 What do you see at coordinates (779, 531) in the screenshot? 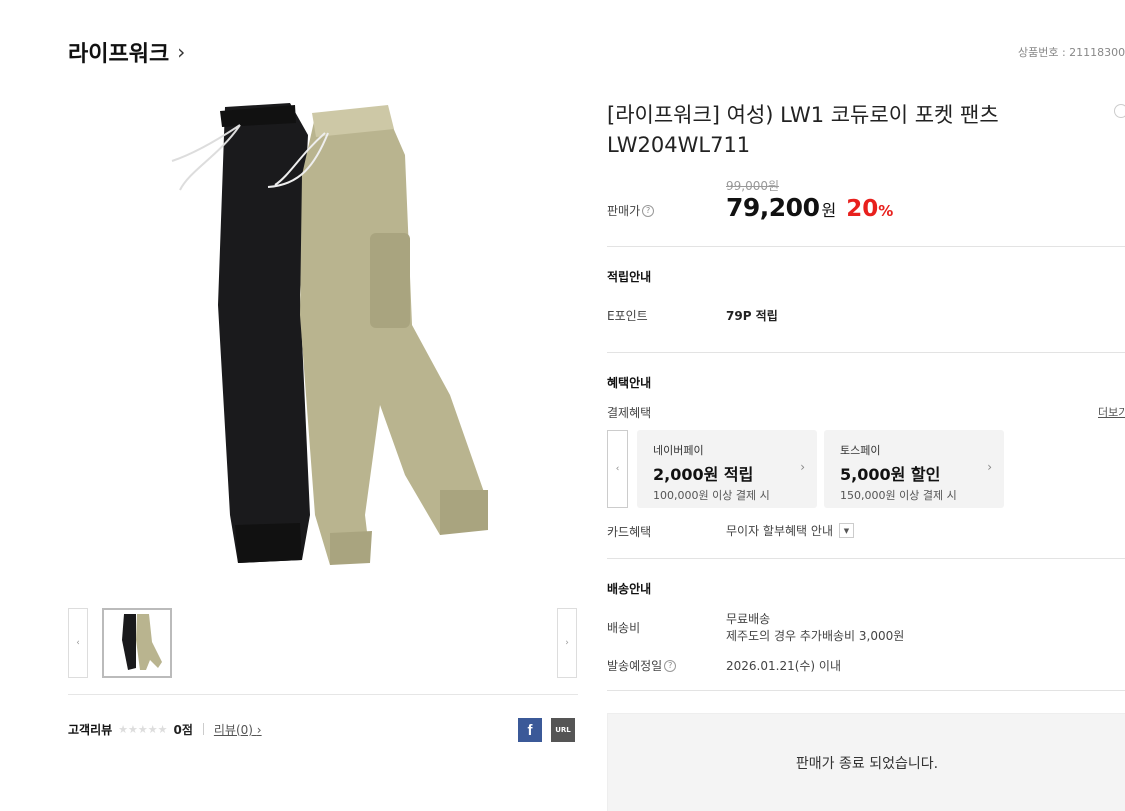
I see `installment-label: 무이자 할부혜택 안내` at bounding box center [779, 531].